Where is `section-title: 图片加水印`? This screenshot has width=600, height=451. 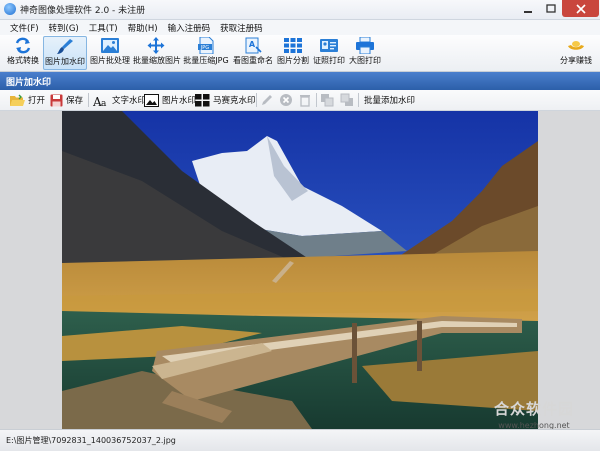
section-title: 图片加水印 is located at coordinates (29, 83).